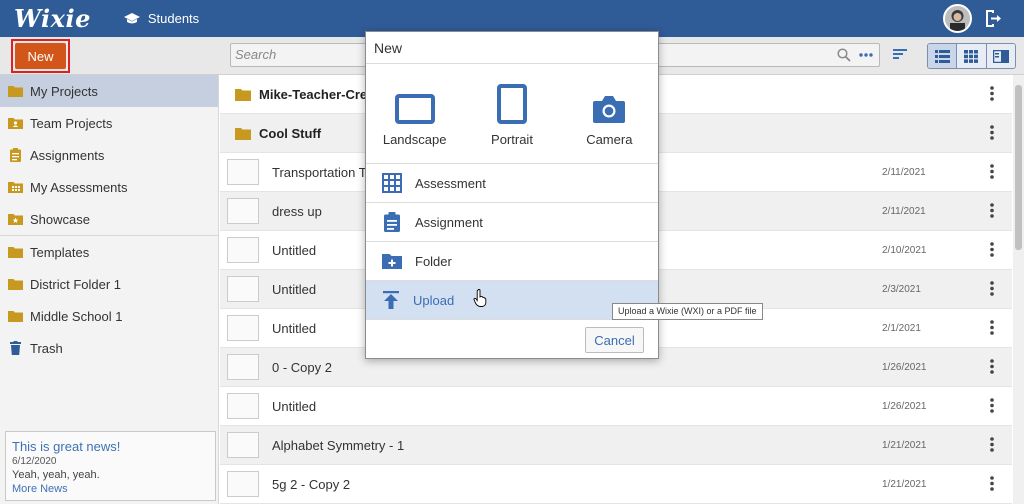  Describe the element at coordinates (76, 316) in the screenshot. I see `sidebar-item-label: Middle School 1` at that location.